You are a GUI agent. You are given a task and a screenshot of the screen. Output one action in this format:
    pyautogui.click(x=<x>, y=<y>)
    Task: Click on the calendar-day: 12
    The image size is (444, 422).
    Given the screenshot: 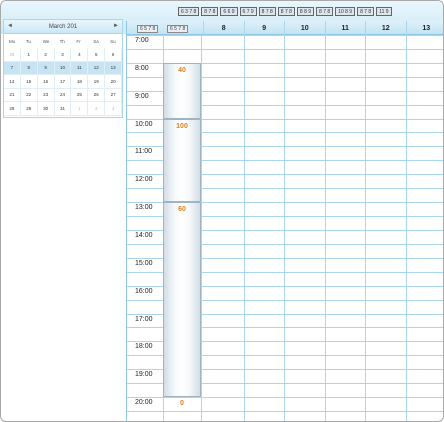 What is the action you would take?
    pyautogui.click(x=97, y=68)
    